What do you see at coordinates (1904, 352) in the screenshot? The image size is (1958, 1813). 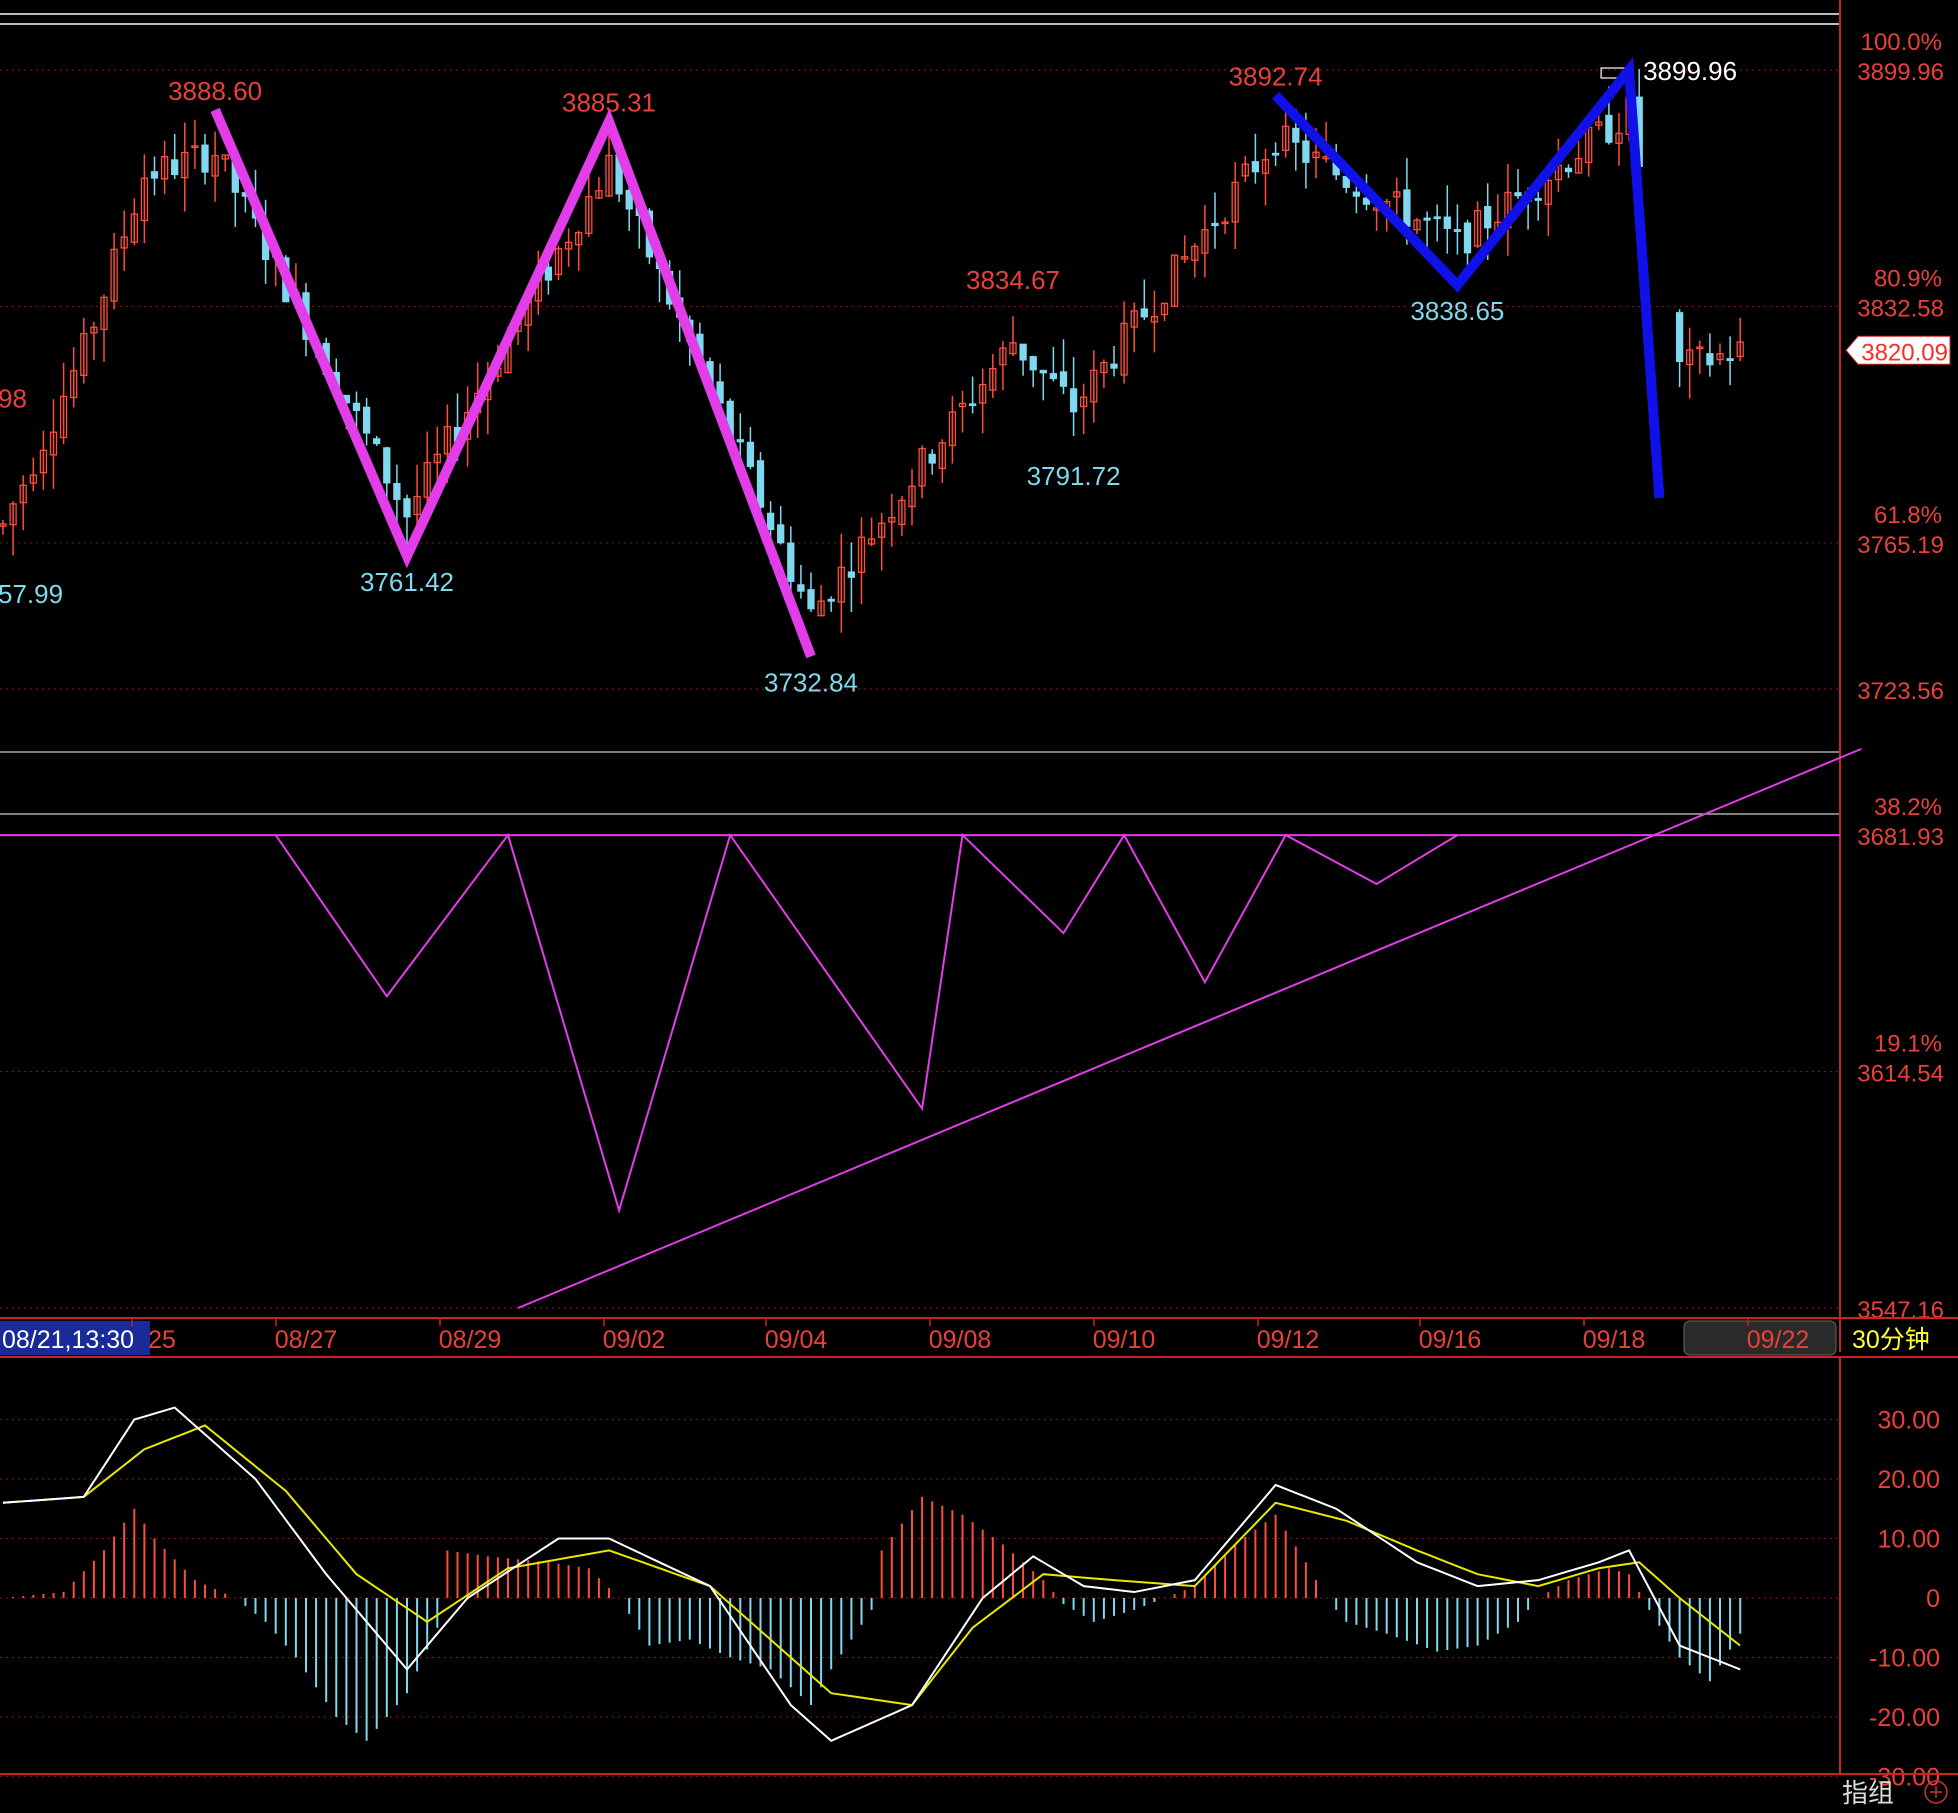 I see `current-price-label: 3820.09` at bounding box center [1904, 352].